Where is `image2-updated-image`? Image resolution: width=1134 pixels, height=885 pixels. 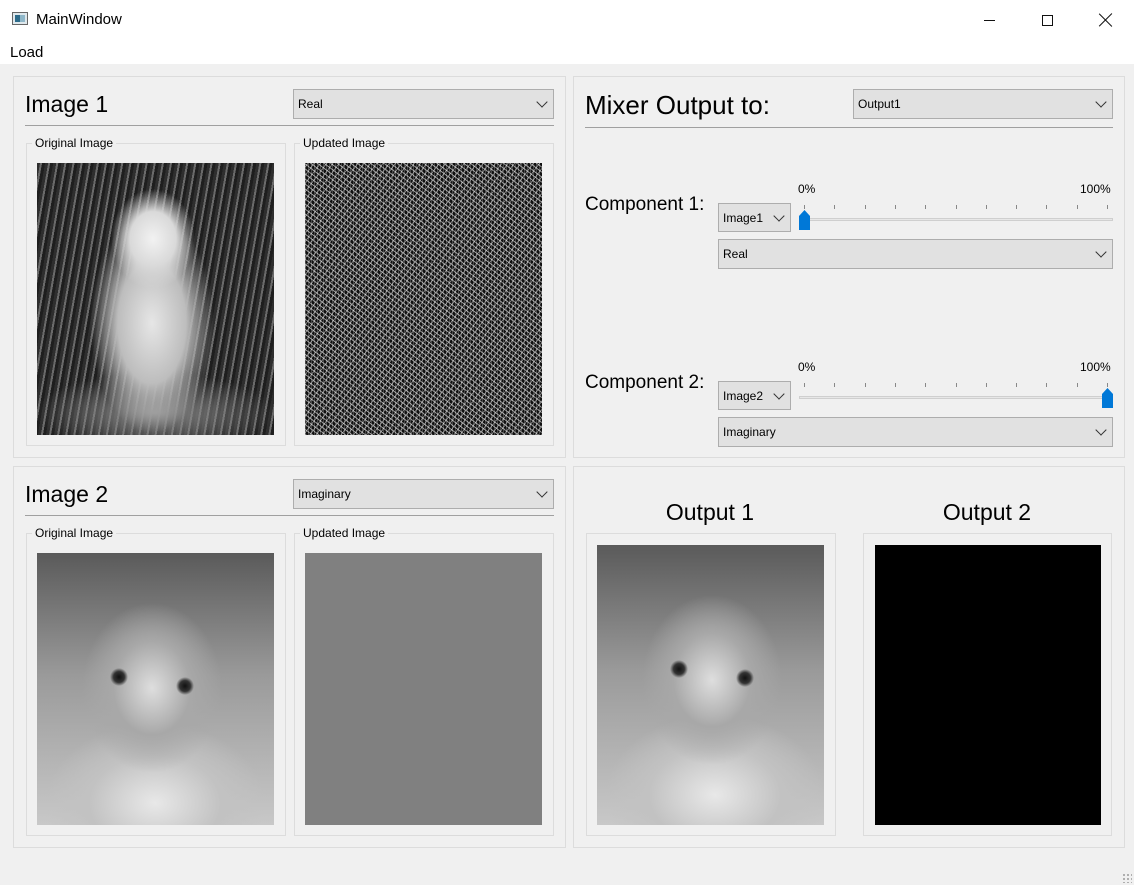 image2-updated-image is located at coordinates (423, 689).